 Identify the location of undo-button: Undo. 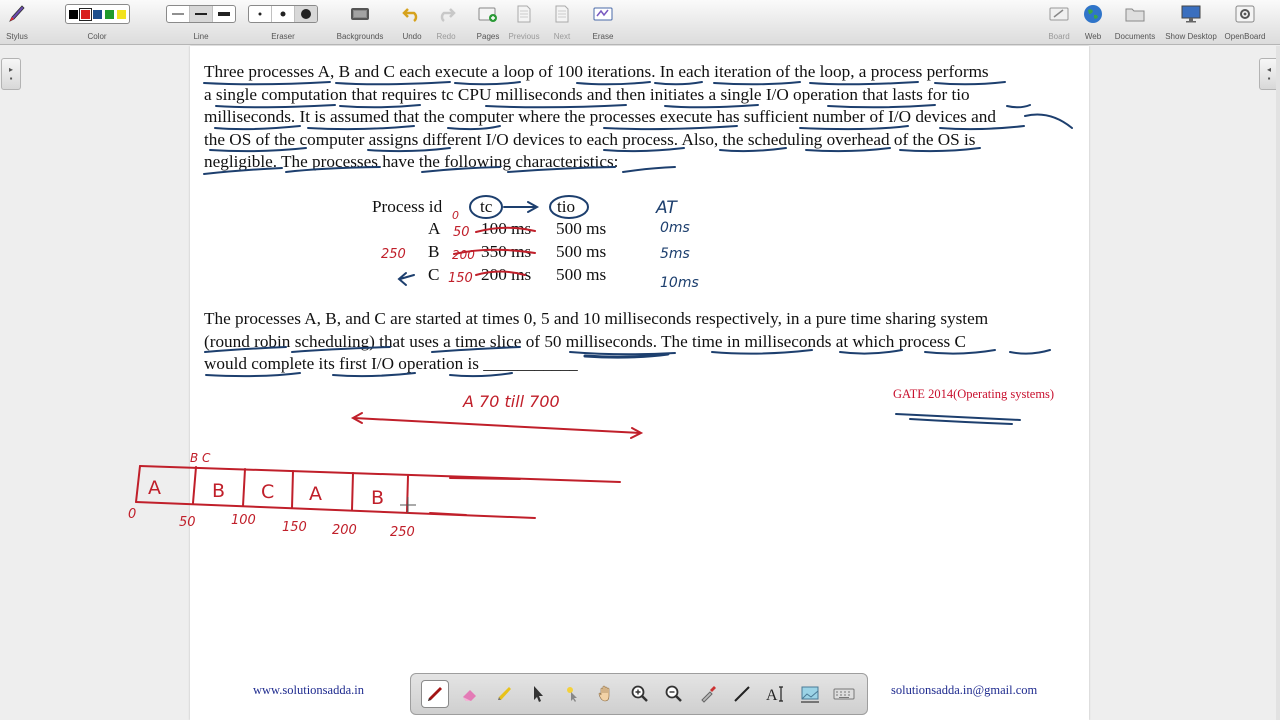
(412, 22).